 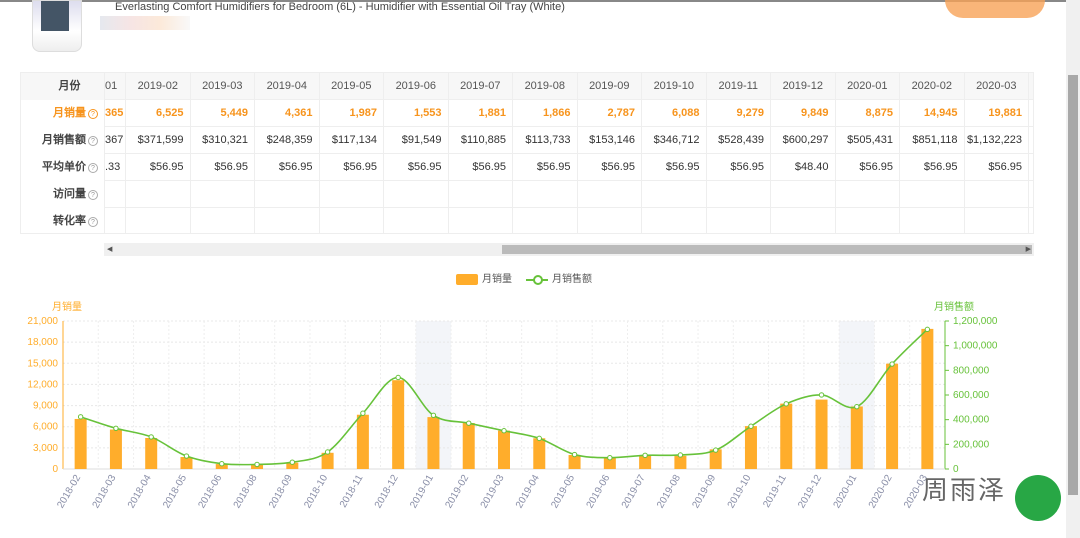 What do you see at coordinates (1038, 498) in the screenshot?
I see `wechat-badge-icon` at bounding box center [1038, 498].